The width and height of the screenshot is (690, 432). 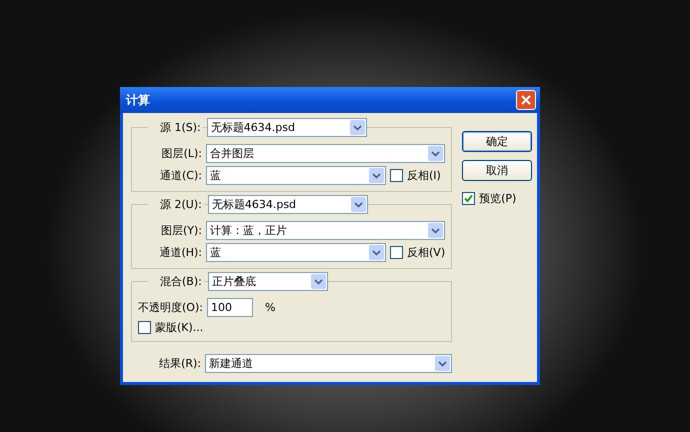 What do you see at coordinates (176, 281) in the screenshot?
I see `blend-label: 混合(B):` at bounding box center [176, 281].